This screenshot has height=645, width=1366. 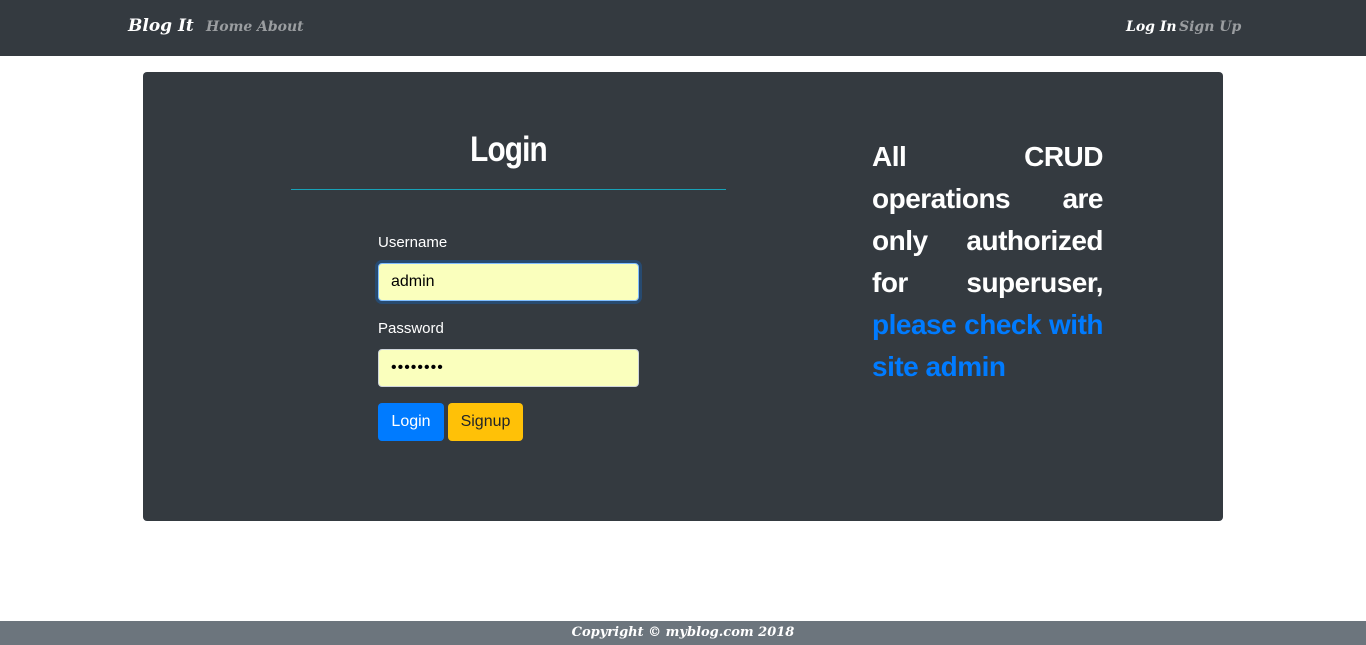 What do you see at coordinates (508, 189) in the screenshot?
I see `title-divider` at bounding box center [508, 189].